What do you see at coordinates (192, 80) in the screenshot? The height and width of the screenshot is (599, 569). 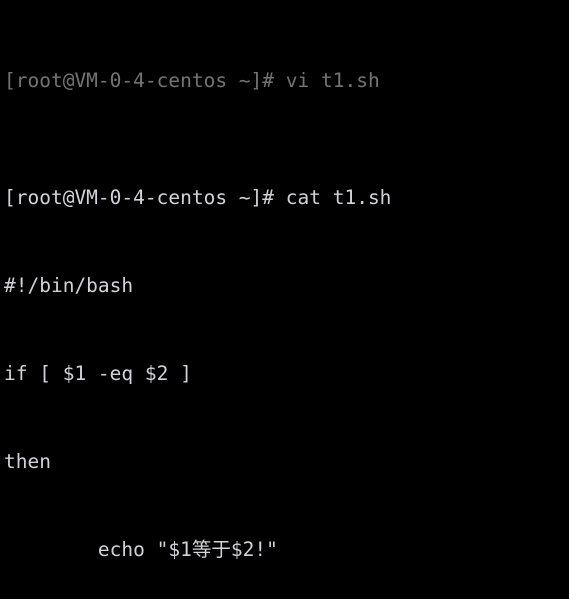 I see `terminal-line-scrolled-off: [root@VM-0-4-centos ~]# vi t1.sh` at bounding box center [192, 80].